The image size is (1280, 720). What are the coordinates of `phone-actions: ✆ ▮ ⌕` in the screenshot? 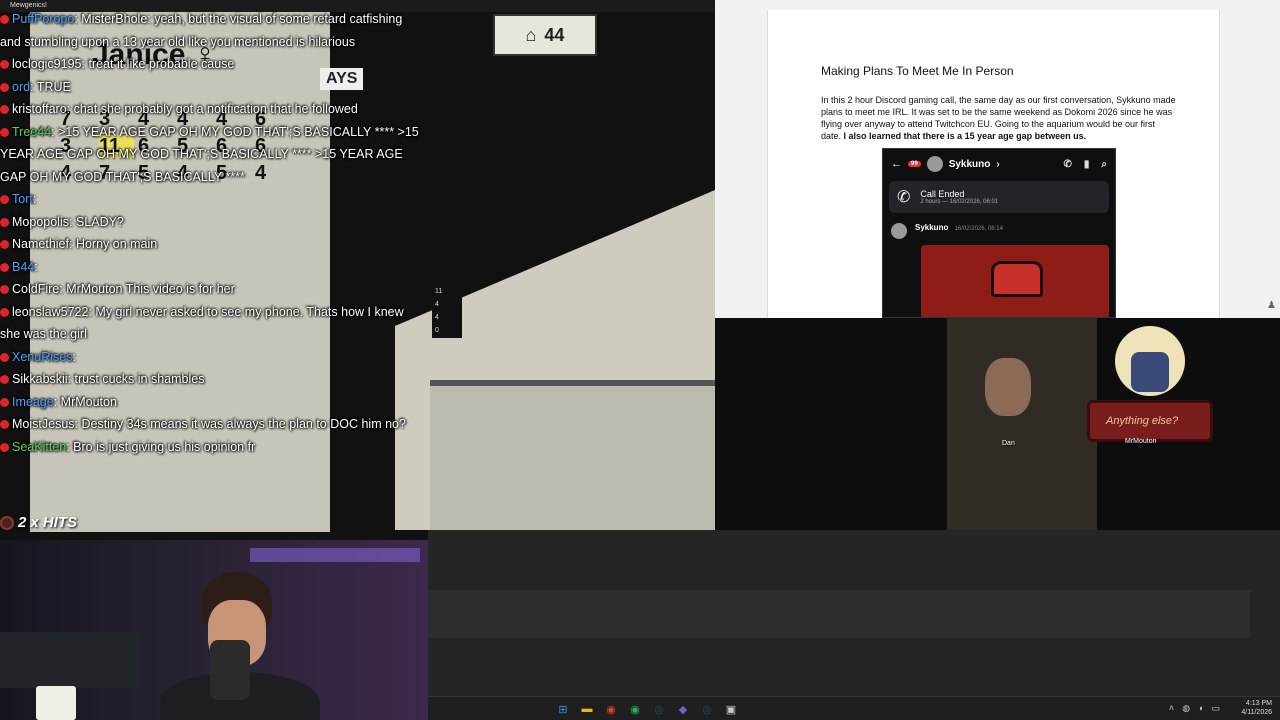 It's located at (1085, 164).